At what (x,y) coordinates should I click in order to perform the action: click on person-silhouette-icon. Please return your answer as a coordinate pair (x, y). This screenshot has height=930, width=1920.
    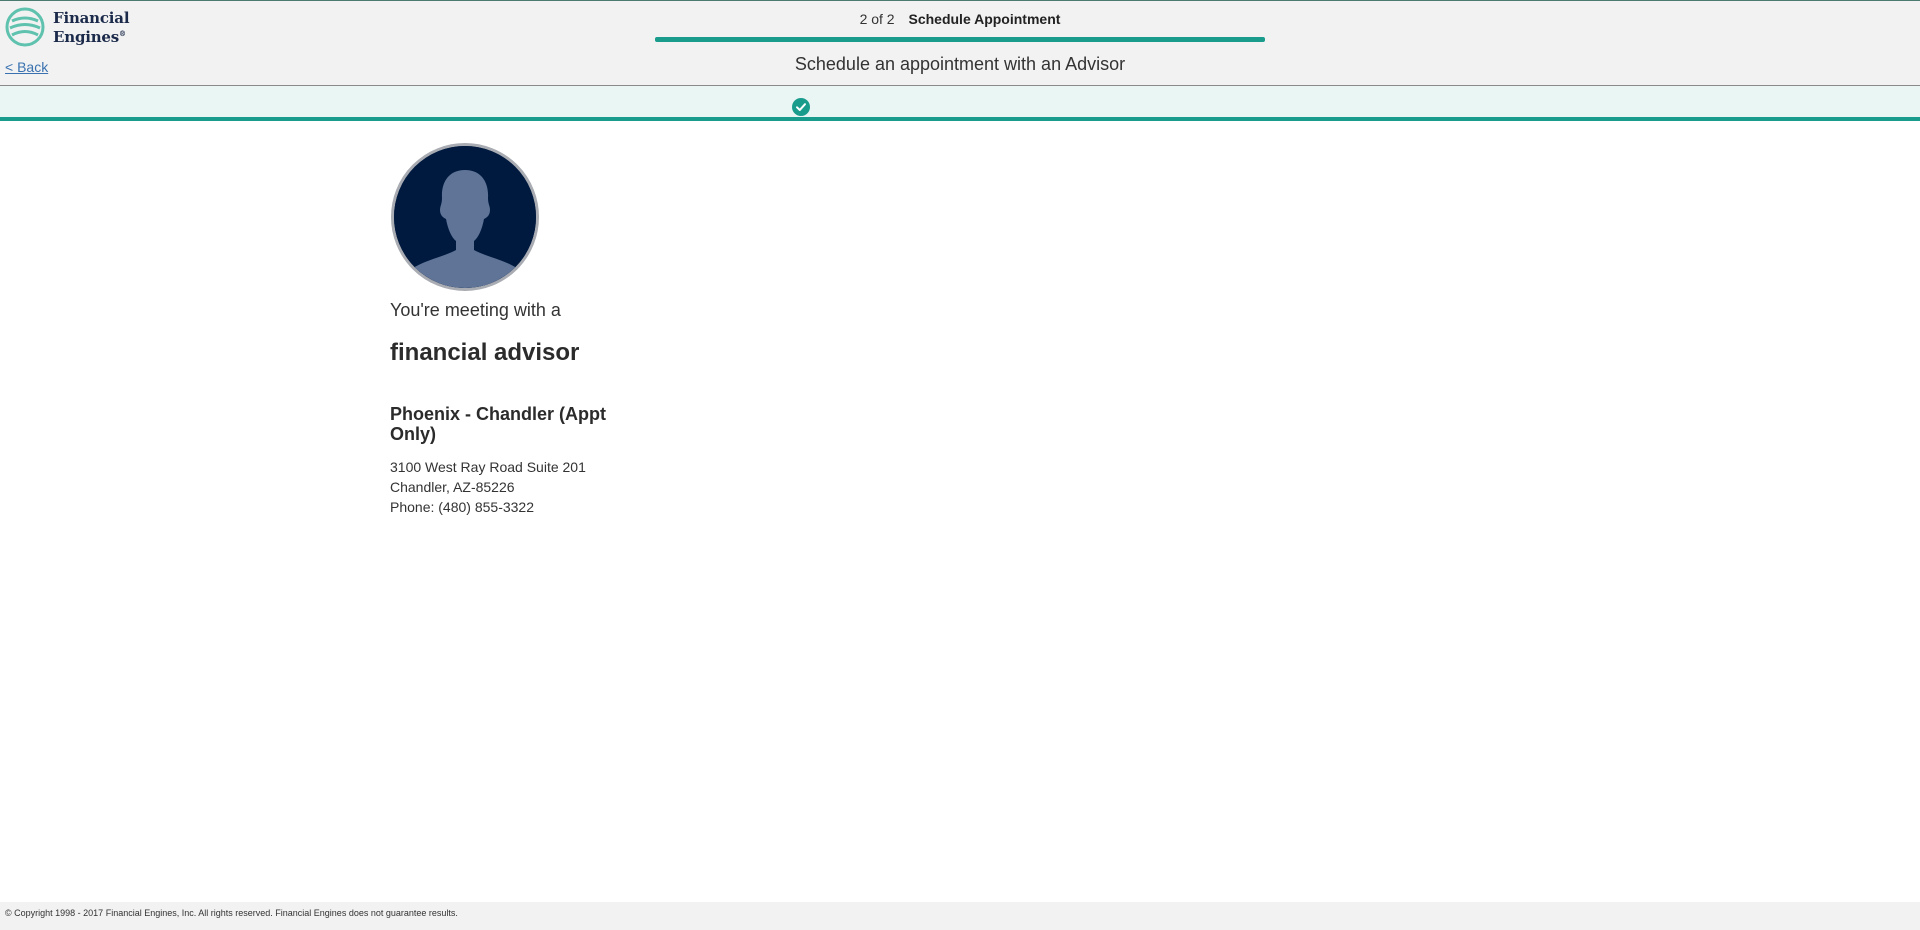
    Looking at the image, I should click on (465, 217).